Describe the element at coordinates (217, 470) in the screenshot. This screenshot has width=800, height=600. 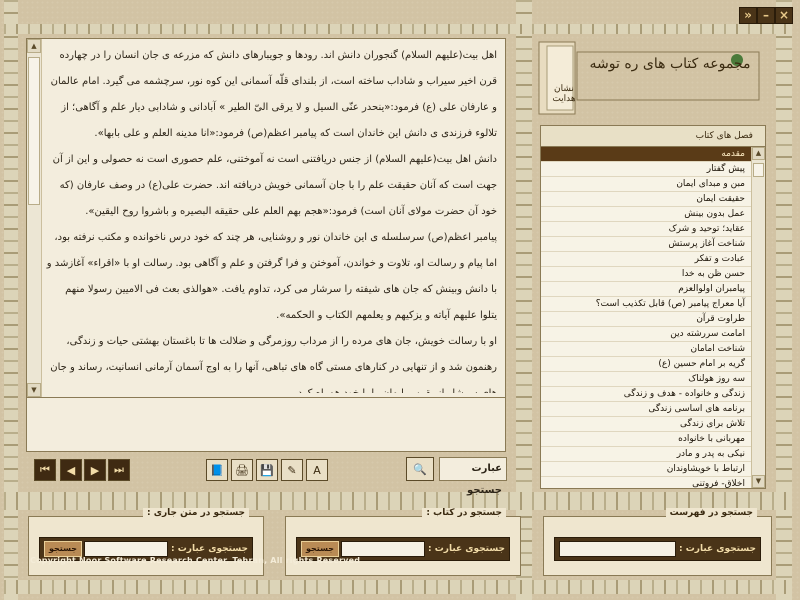
I see `book-icon-button: 📘` at that location.